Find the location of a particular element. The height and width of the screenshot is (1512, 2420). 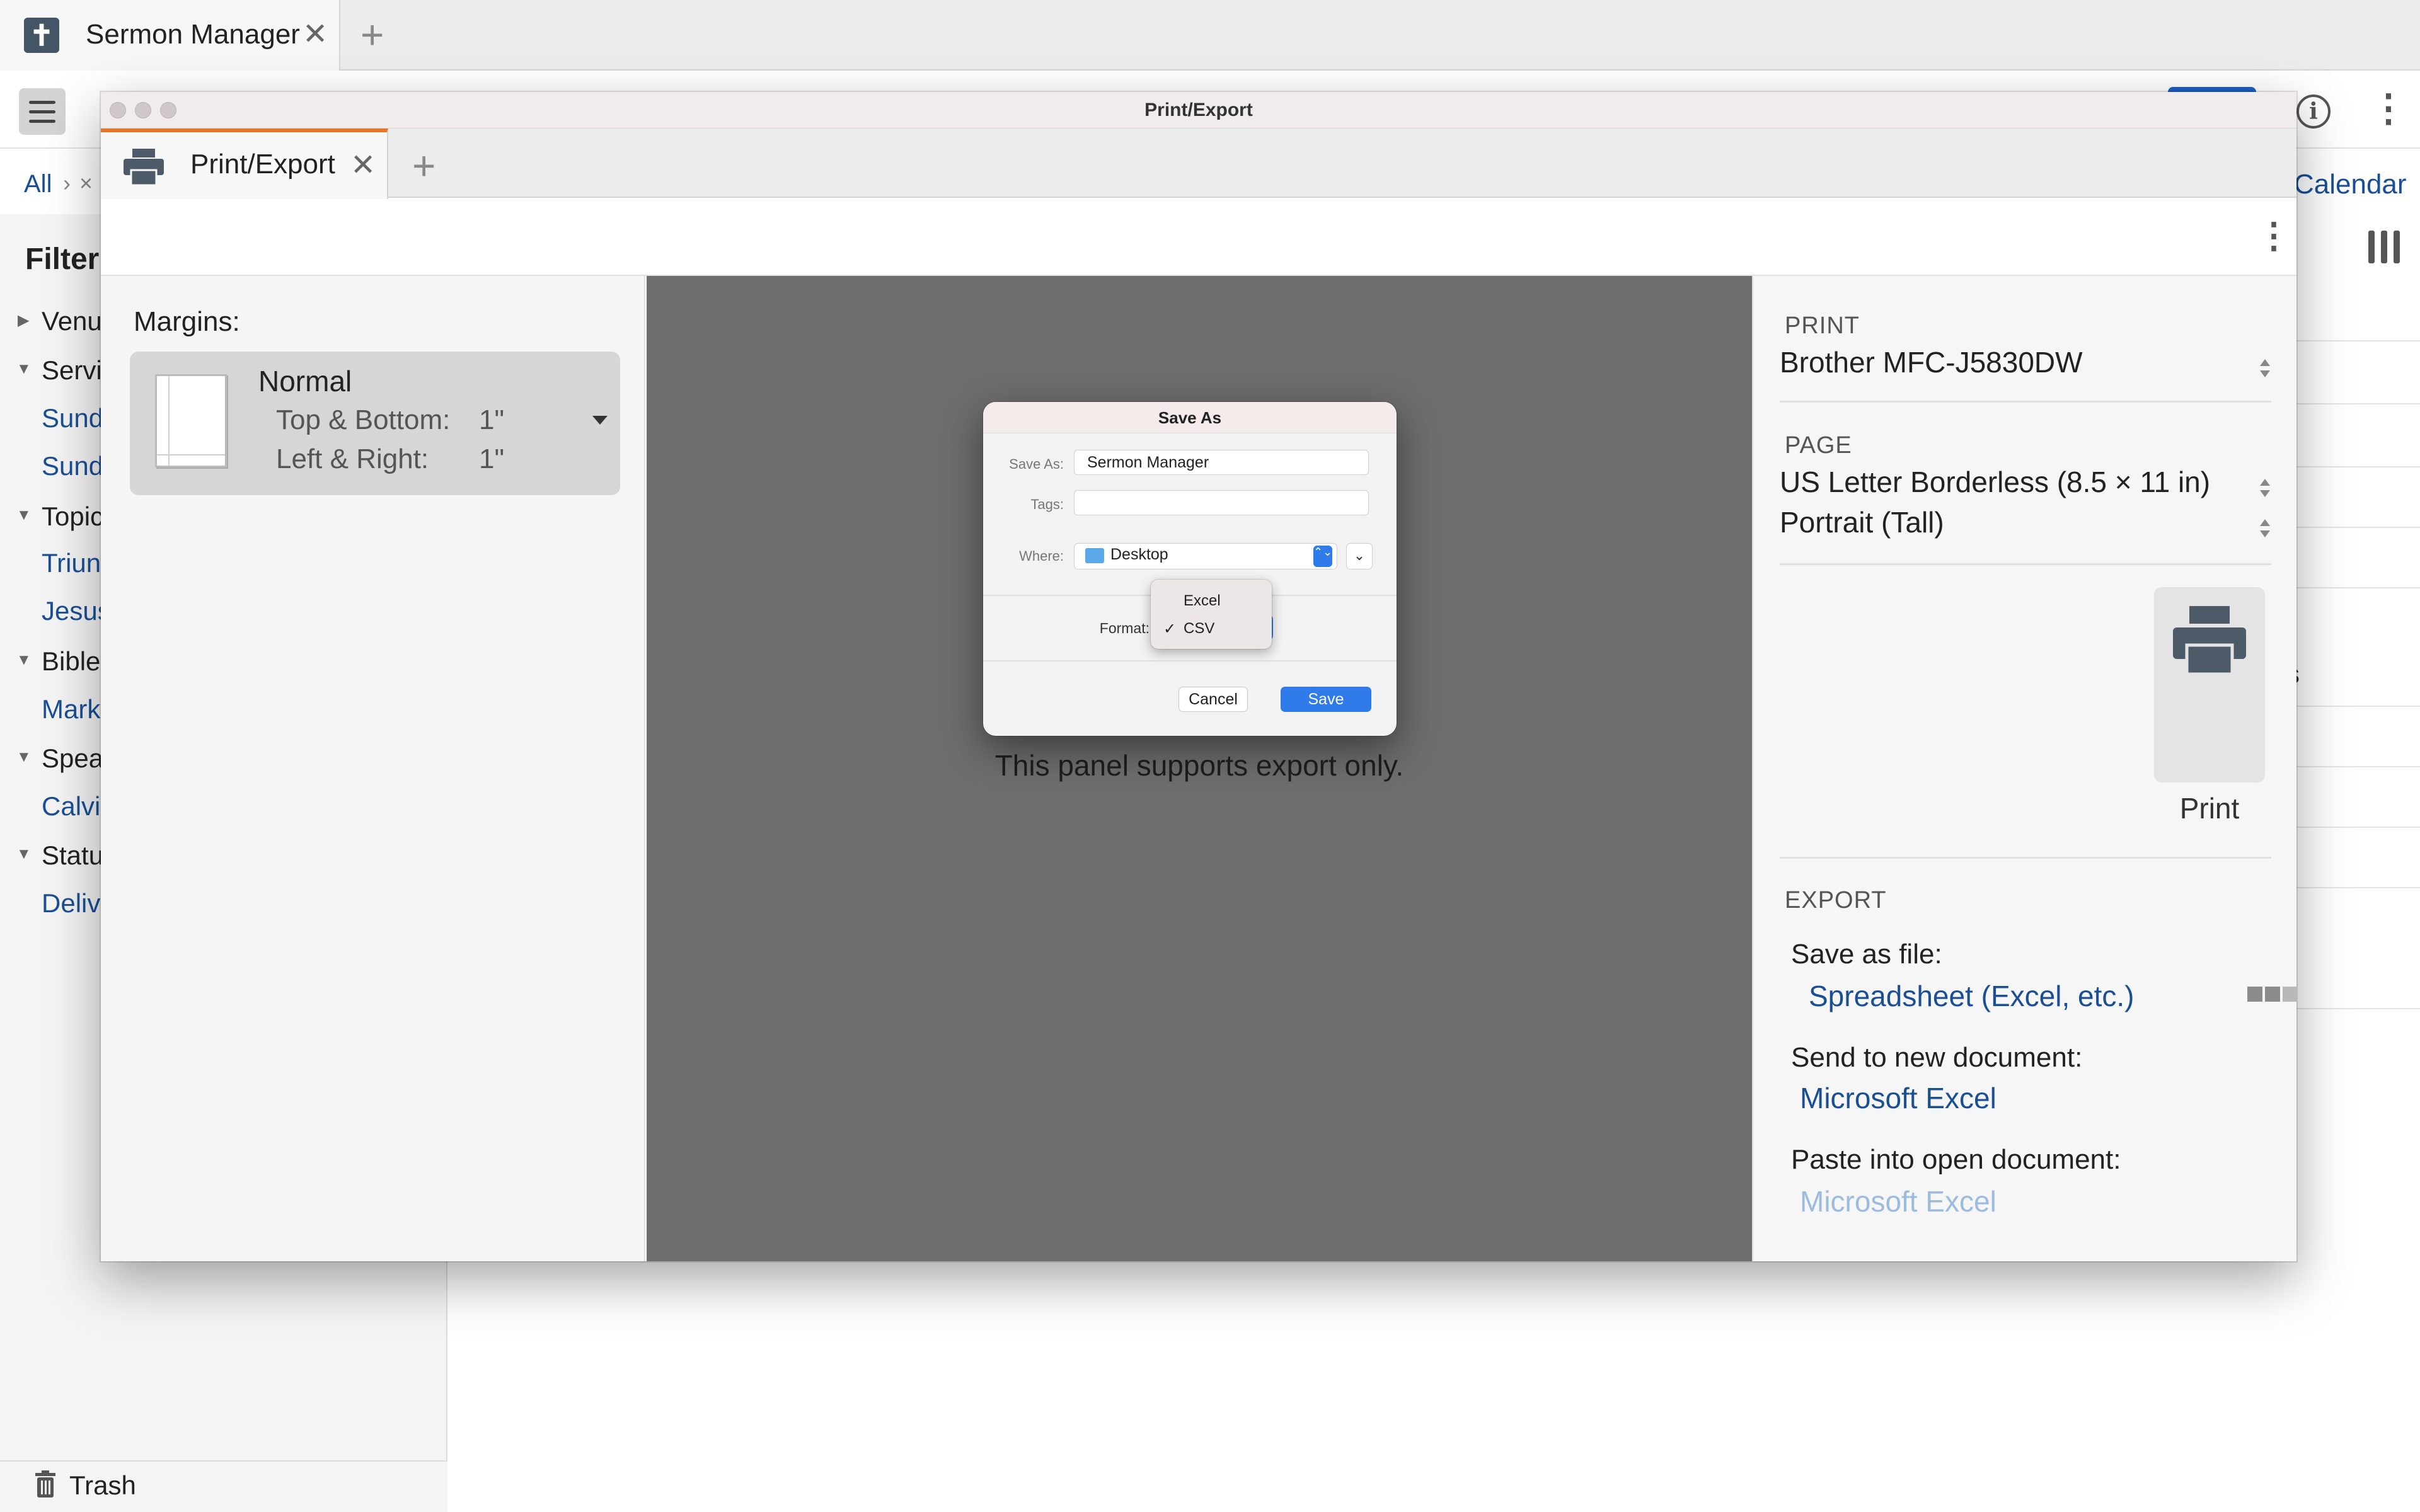

popup-arrows-icon: ⌃⌄ is located at coordinates (1323, 556).